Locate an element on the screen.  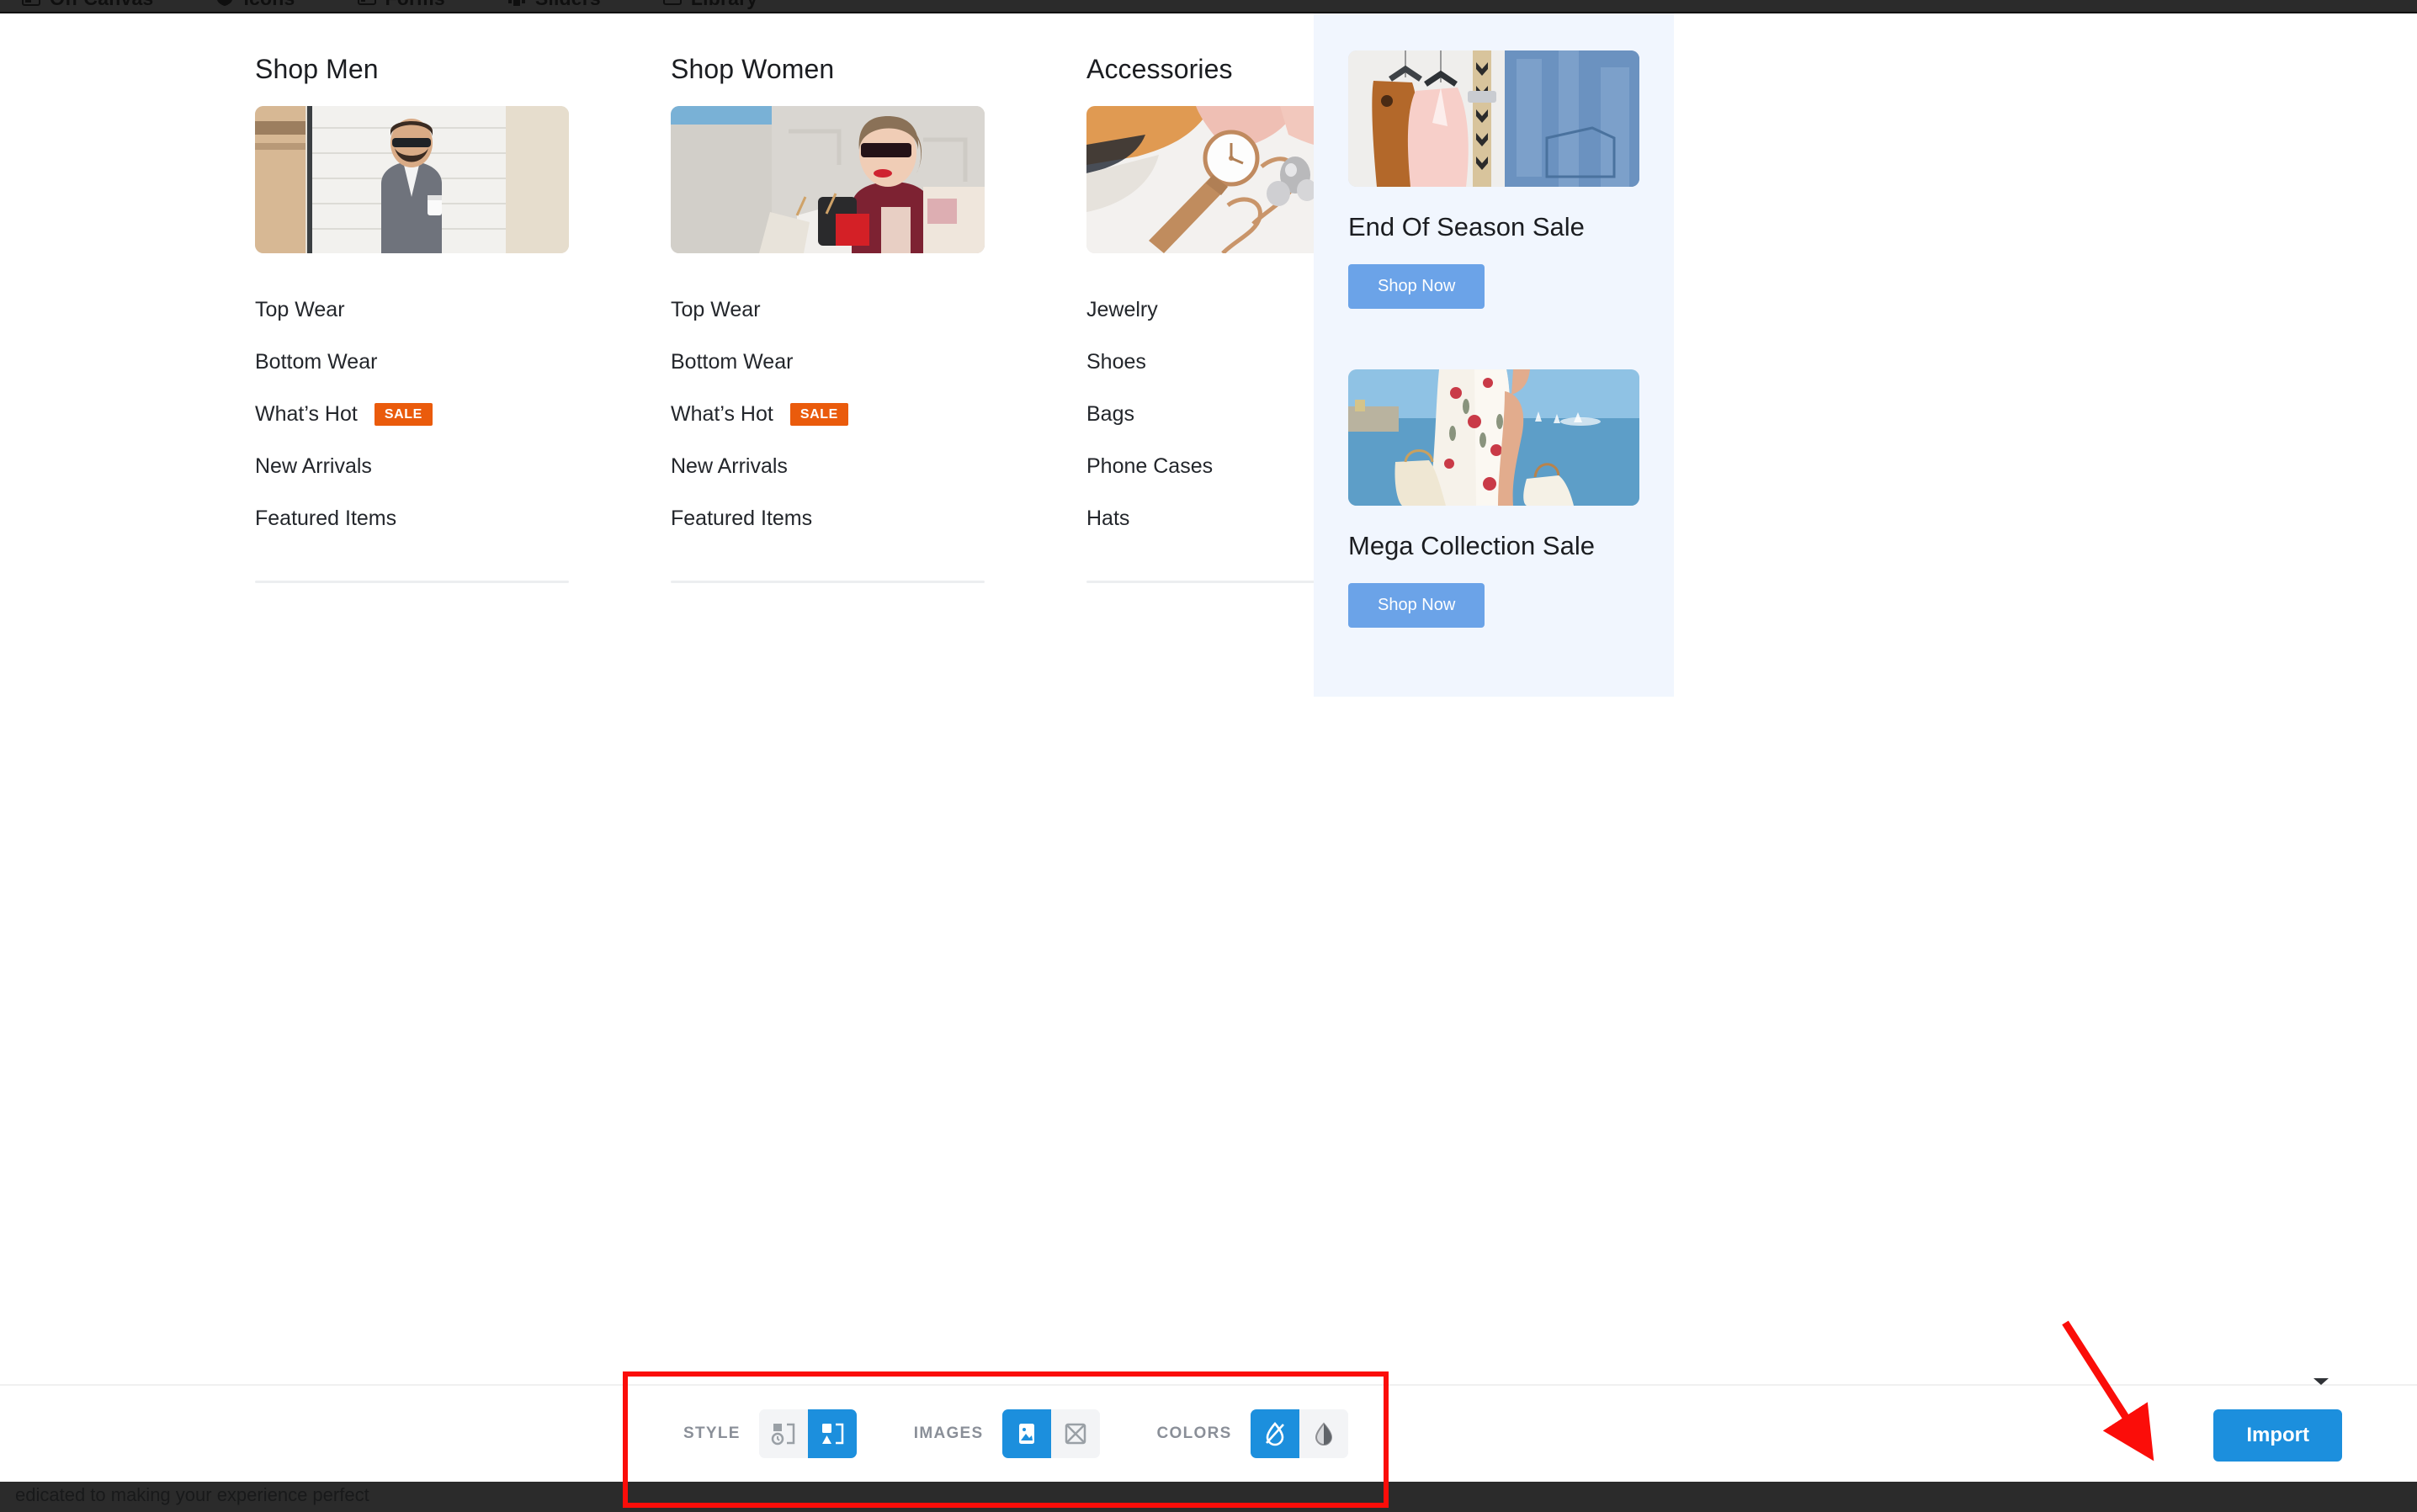
shield-icon is located at coordinates (224, 3).